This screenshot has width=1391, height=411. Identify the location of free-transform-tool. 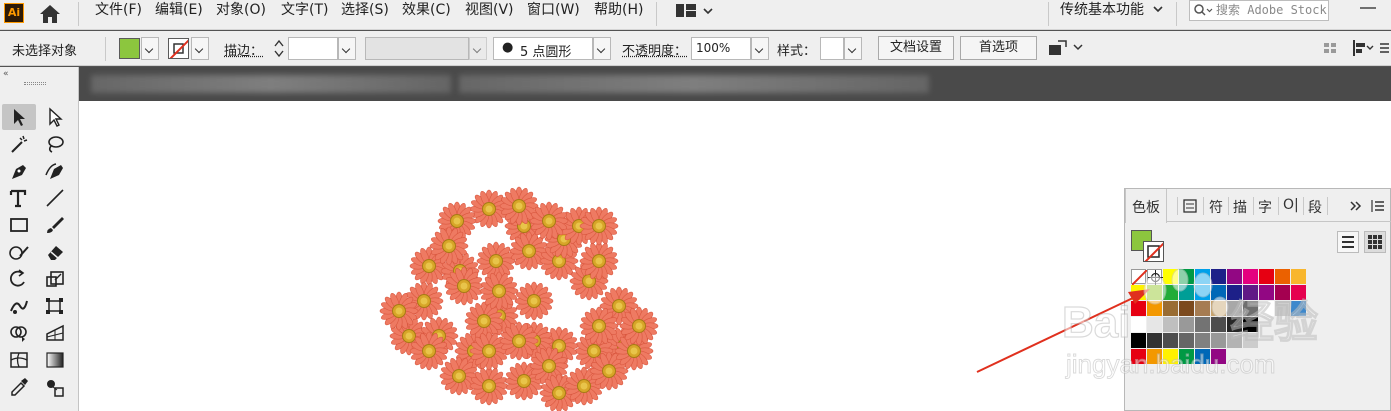
(55, 306).